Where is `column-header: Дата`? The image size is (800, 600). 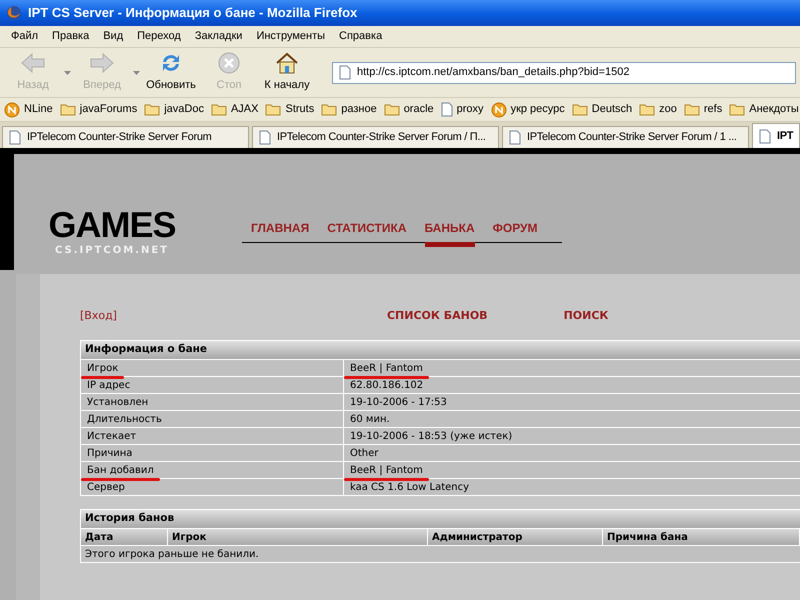
column-header: Дата is located at coordinates (124, 537).